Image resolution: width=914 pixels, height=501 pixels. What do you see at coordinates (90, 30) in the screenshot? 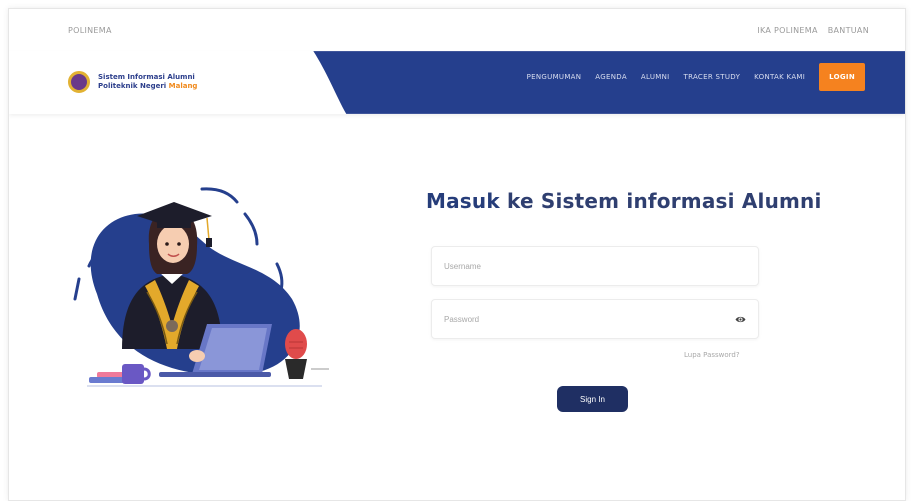
I see `top-brand: POLINEMA` at bounding box center [90, 30].